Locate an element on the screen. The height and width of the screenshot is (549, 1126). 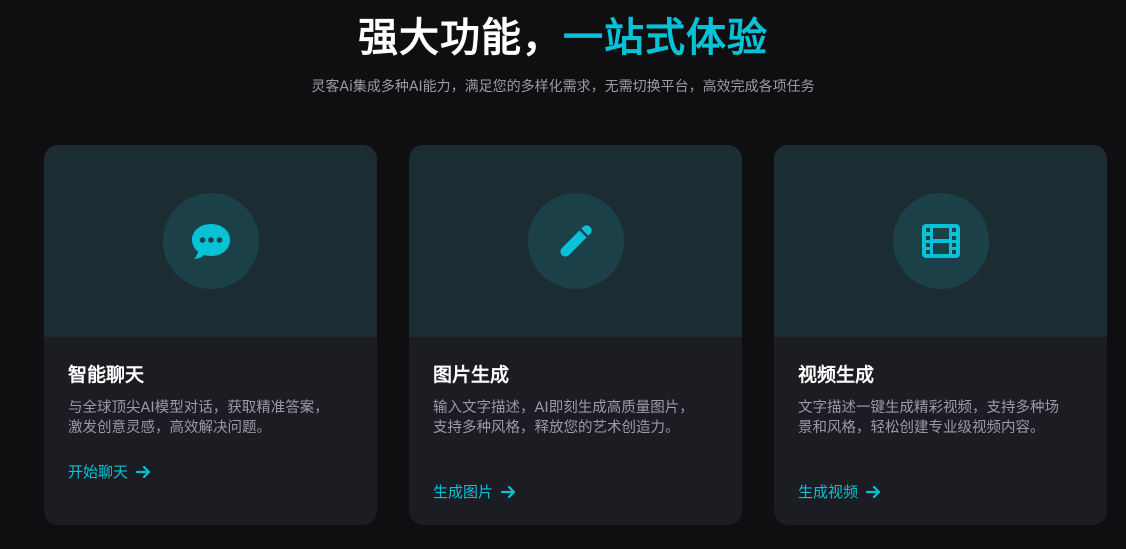
title-main: 强大功能， is located at coordinates (460, 38).